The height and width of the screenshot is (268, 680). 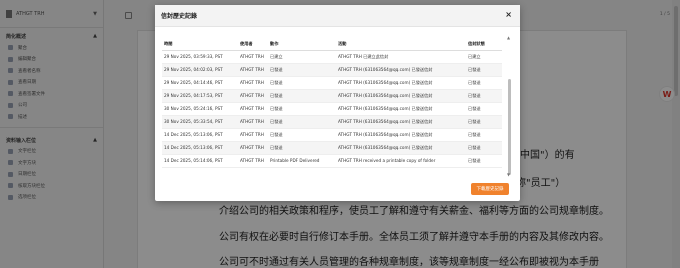 I want to click on table-cell: Printable PDF Delivered, so click(x=302, y=161).